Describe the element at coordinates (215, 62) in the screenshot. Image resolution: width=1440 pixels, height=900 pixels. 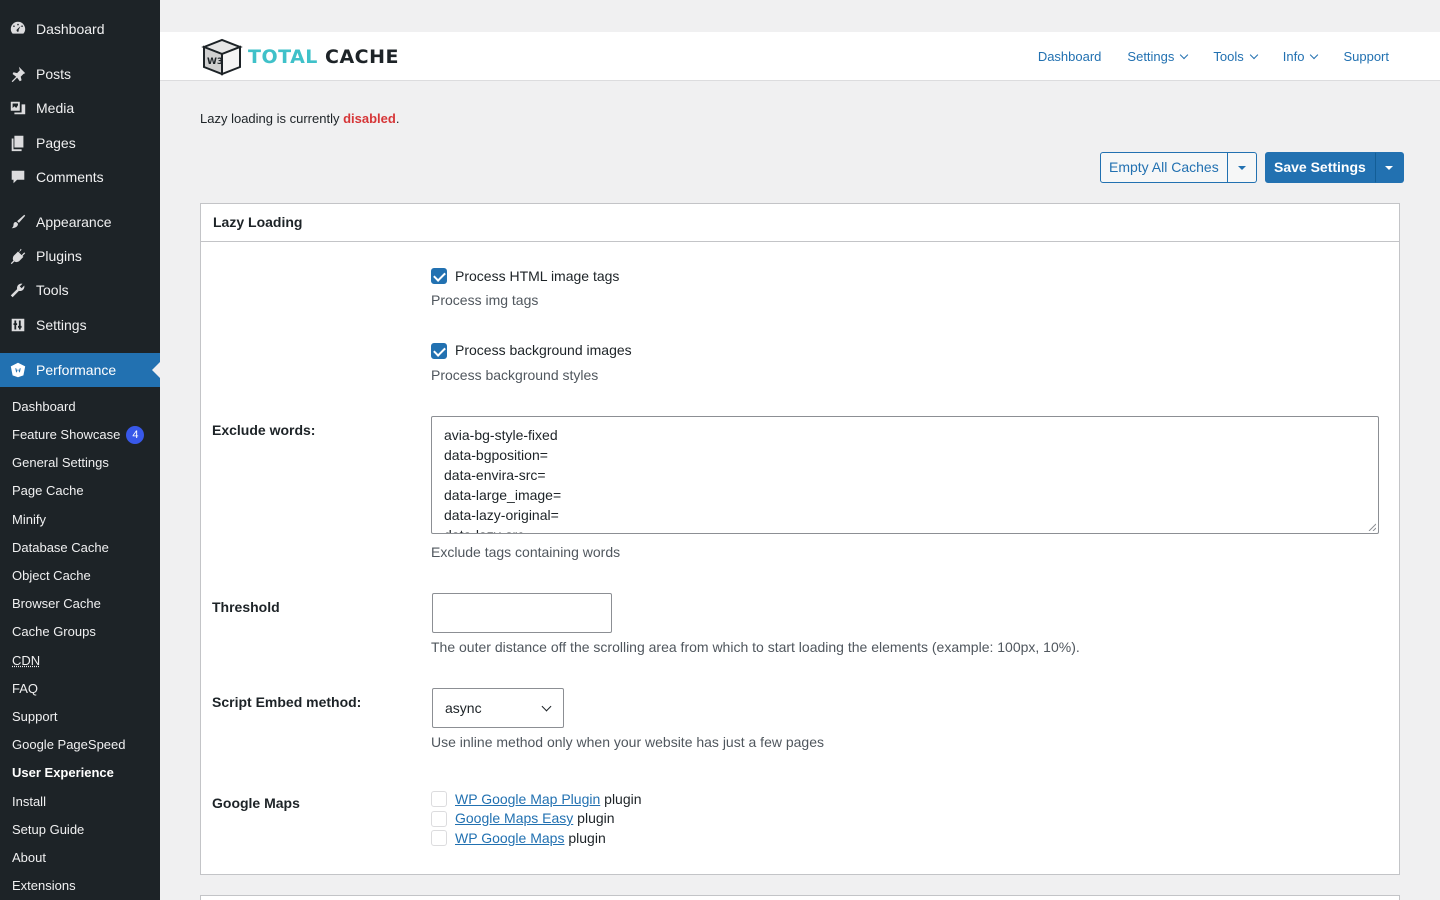
I see `svg-text: W3` at that location.